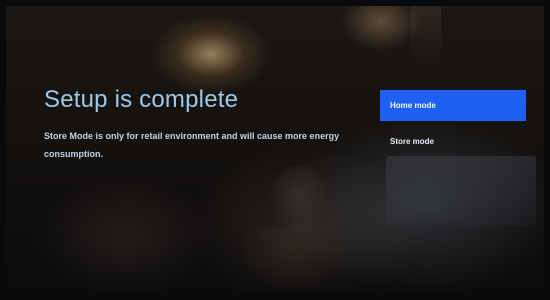 This screenshot has width=550, height=300. Describe the element at coordinates (453, 141) in the screenshot. I see `store-mode-button: Store mode` at that location.